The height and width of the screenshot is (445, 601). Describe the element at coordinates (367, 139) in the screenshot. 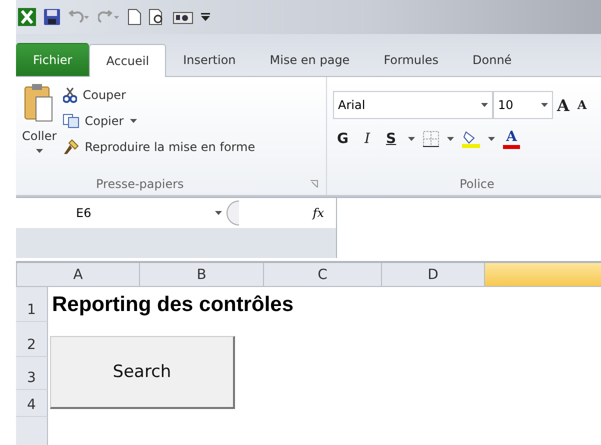

I see `italic-button: I` at that location.